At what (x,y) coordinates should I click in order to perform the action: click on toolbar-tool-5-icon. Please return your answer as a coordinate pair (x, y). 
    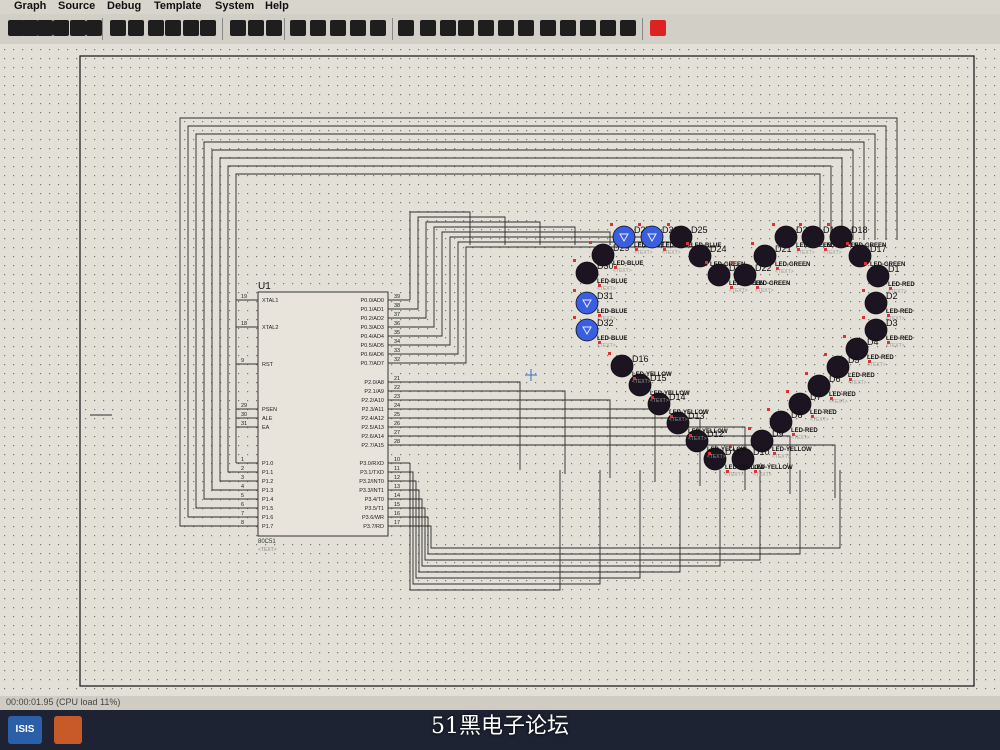
    Looking at the image, I should click on (94, 28).